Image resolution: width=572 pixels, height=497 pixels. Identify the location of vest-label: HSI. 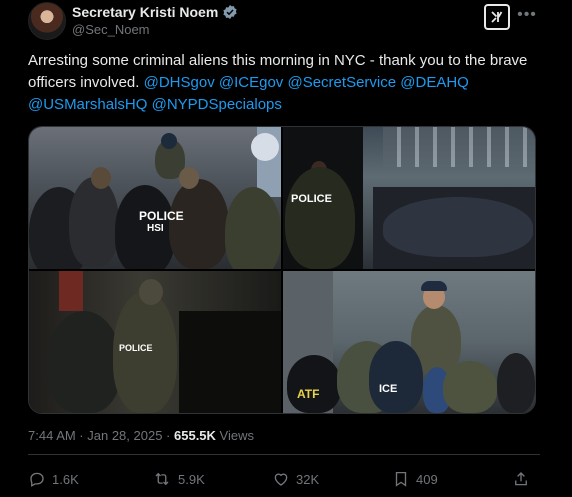
(155, 228).